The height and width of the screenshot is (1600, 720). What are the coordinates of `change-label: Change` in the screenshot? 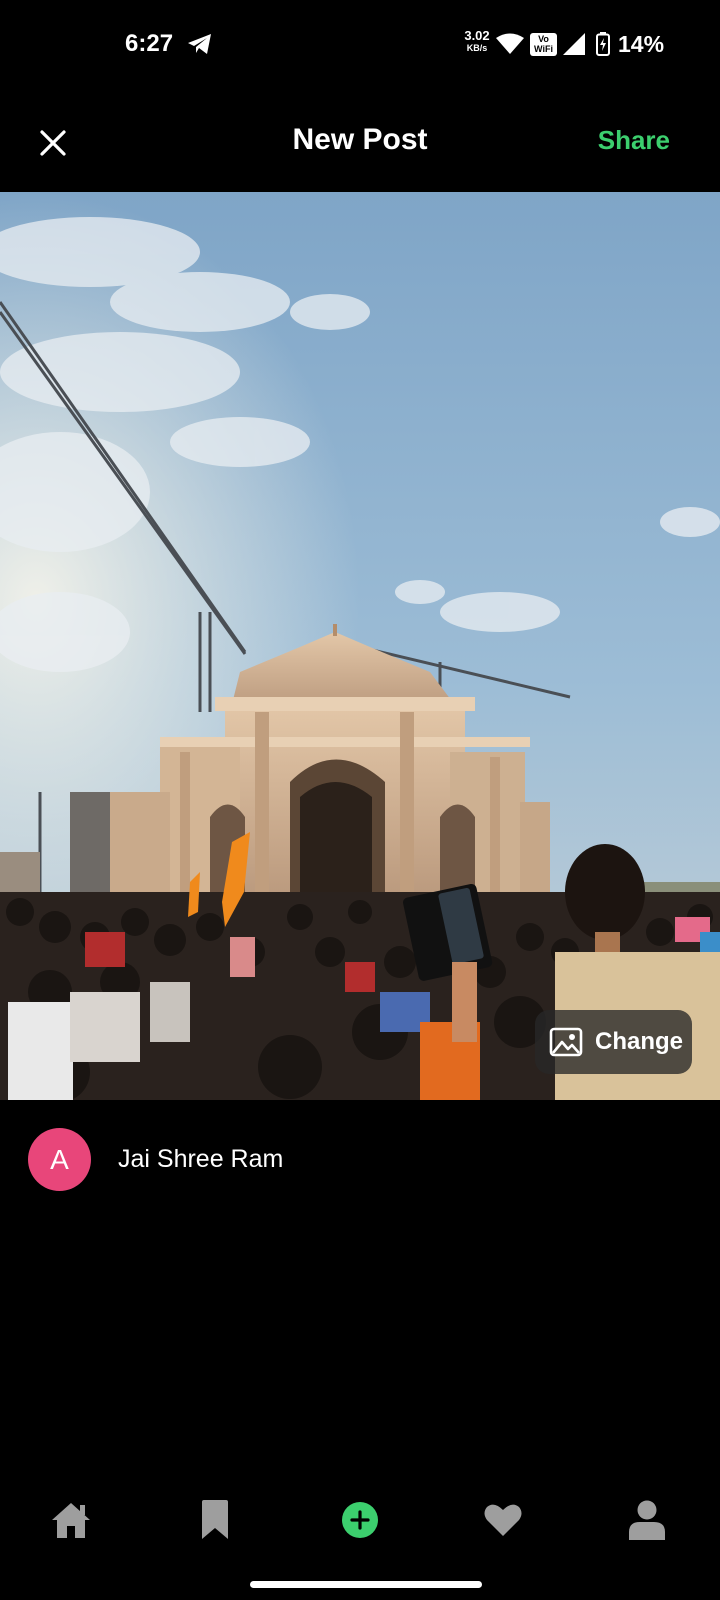 It's located at (639, 1041).